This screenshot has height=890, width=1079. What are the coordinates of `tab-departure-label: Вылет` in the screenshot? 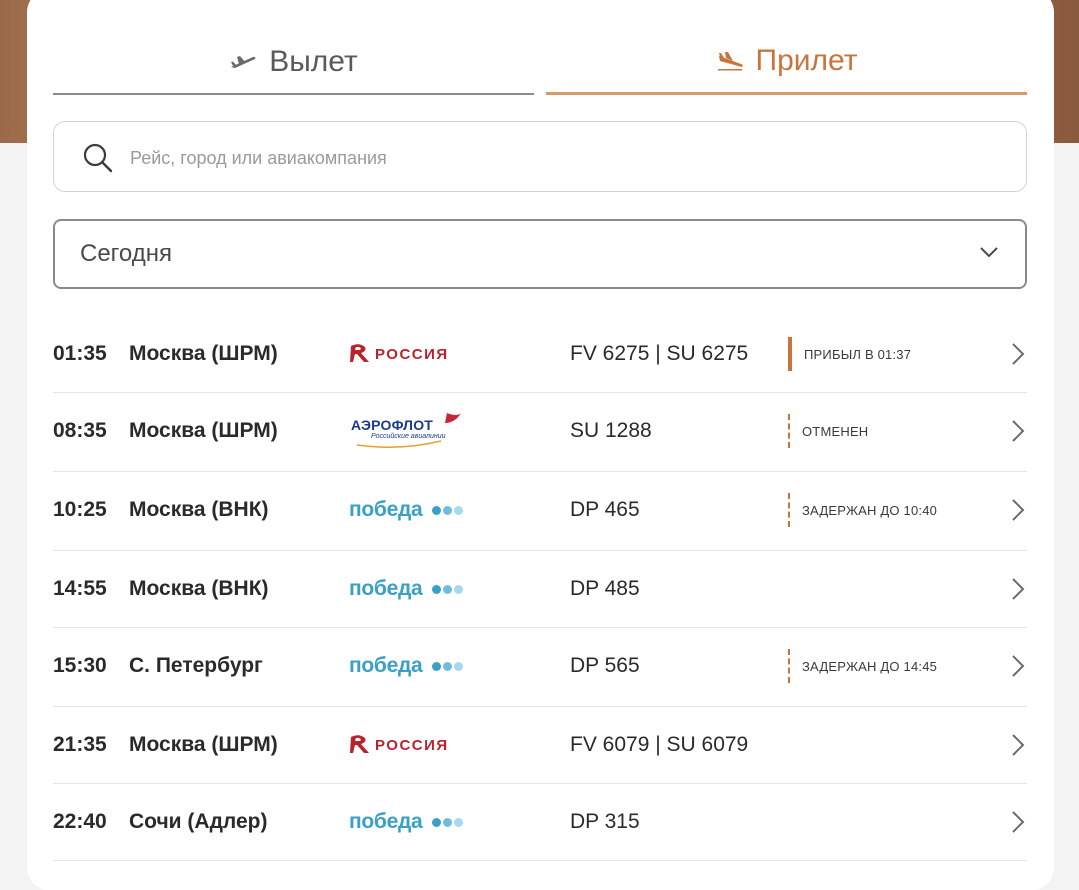 It's located at (313, 61).